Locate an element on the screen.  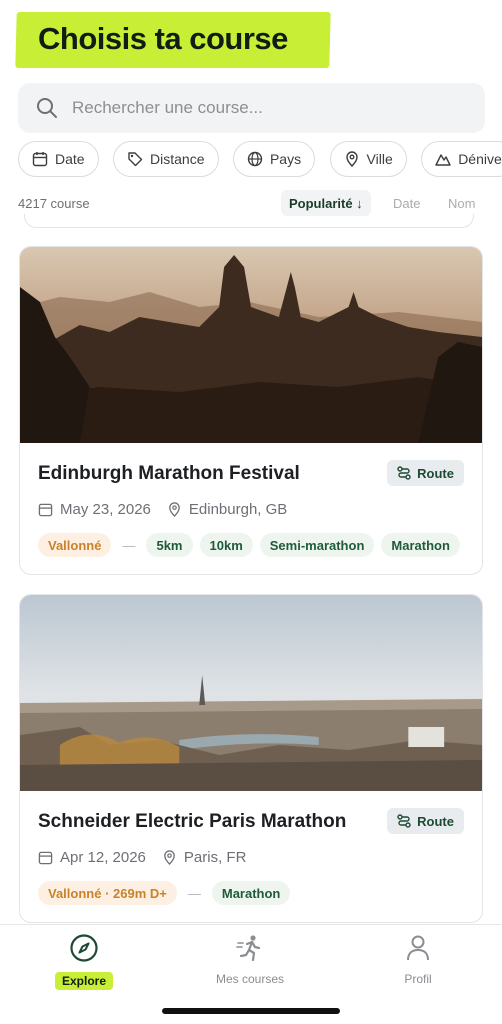
race-meta: May 23, 2026 Edinburgh, GB is located at coordinates (162, 509).